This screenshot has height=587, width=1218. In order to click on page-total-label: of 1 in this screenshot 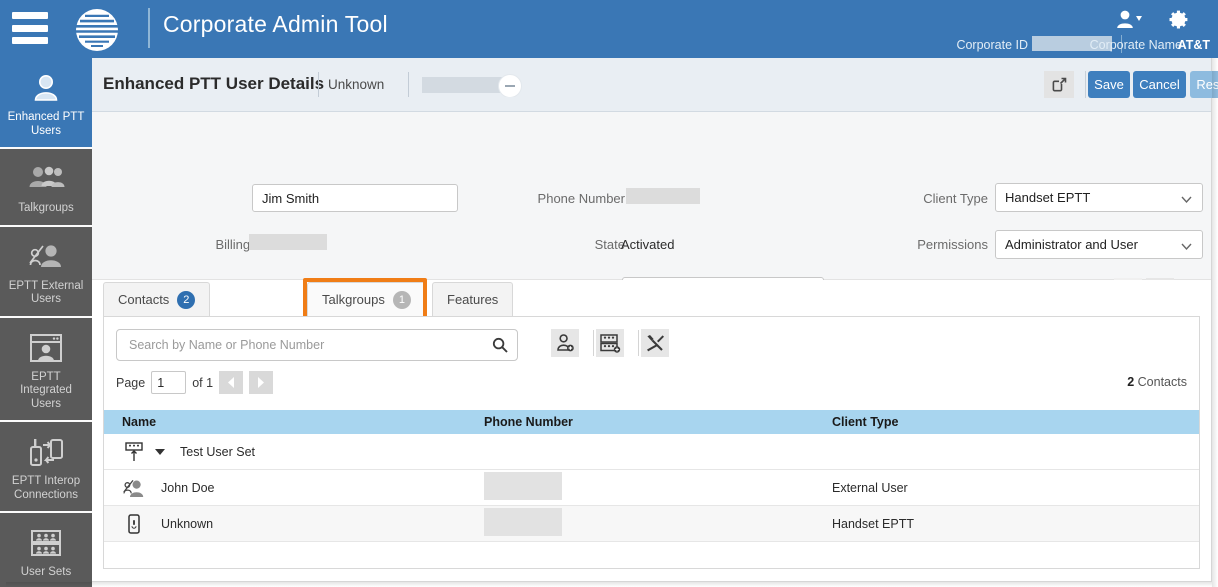, I will do `click(203, 382)`.